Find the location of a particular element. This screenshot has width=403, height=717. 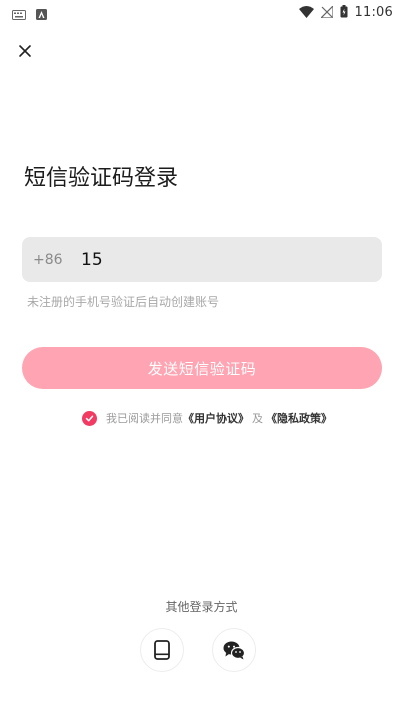

phone-input-row: +86 is located at coordinates (202, 259).